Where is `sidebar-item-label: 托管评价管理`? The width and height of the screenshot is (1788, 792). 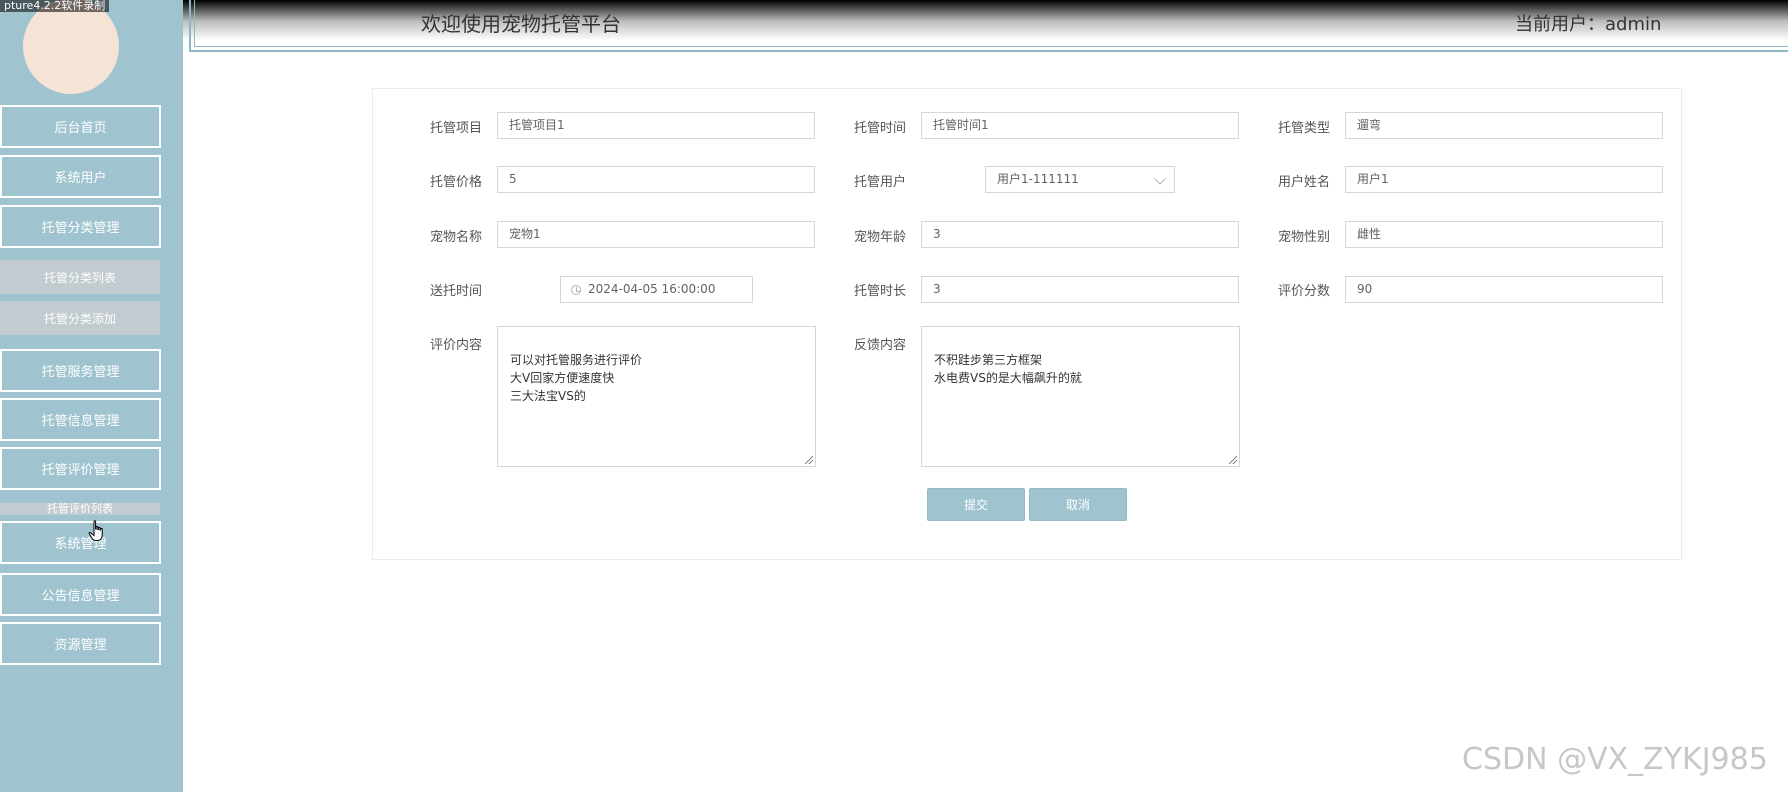 sidebar-item-label: 托管评价管理 is located at coordinates (80, 470).